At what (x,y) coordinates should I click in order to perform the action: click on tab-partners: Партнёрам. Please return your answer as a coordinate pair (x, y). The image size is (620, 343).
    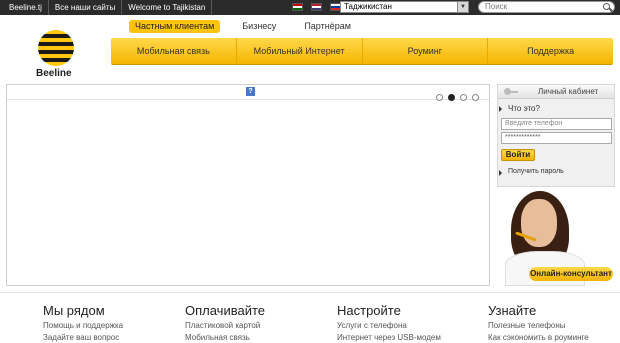
    Looking at the image, I should click on (327, 26).